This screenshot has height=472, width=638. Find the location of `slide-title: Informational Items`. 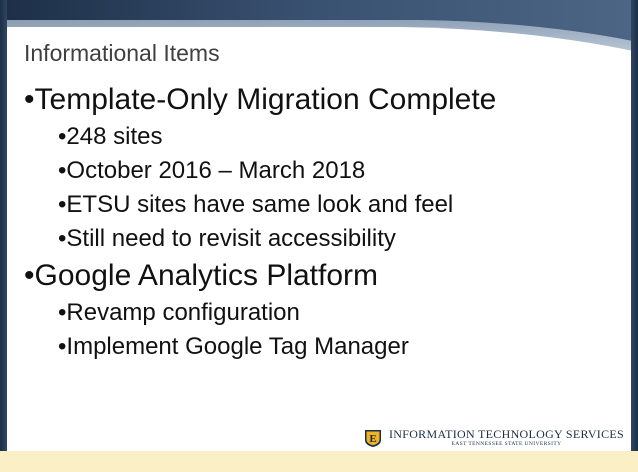

slide-title: Informational Items is located at coordinates (122, 53).